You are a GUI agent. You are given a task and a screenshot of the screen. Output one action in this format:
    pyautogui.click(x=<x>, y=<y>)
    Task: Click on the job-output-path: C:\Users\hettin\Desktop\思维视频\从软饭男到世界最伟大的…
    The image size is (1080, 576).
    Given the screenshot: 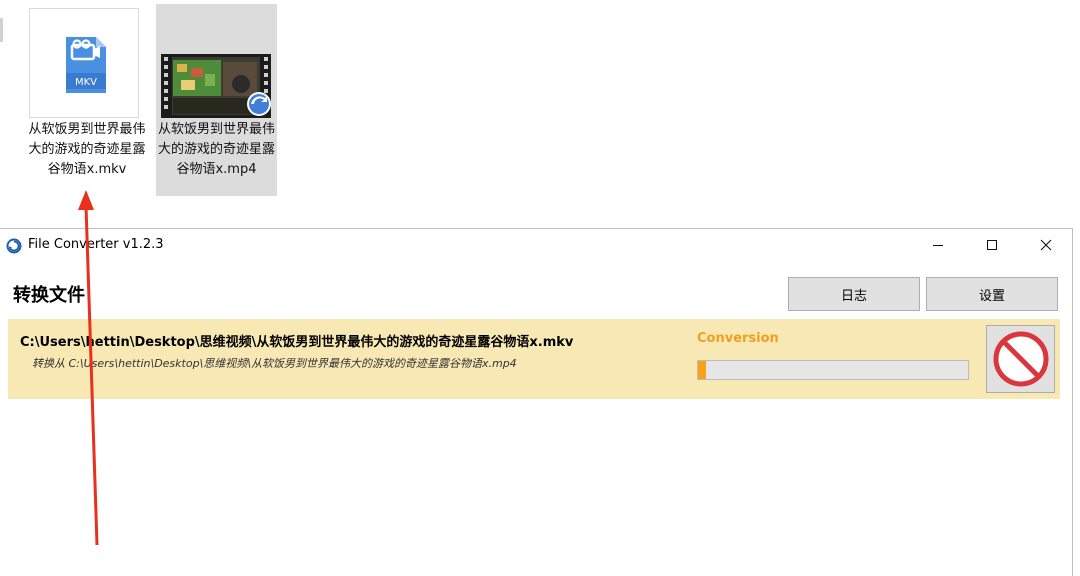 What is the action you would take?
    pyautogui.click(x=297, y=342)
    